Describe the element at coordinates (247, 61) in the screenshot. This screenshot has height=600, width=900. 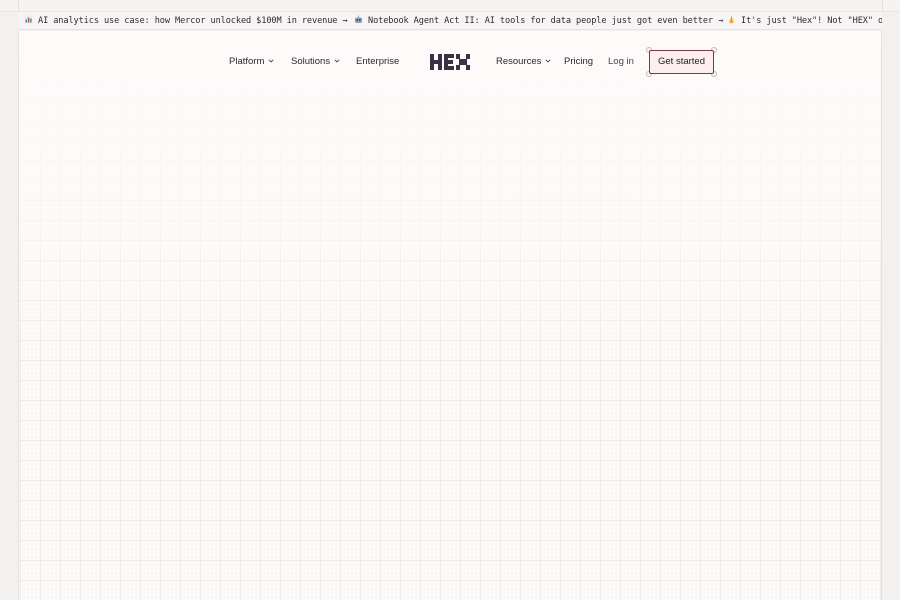
I see `nav-platform-label: Platform` at that location.